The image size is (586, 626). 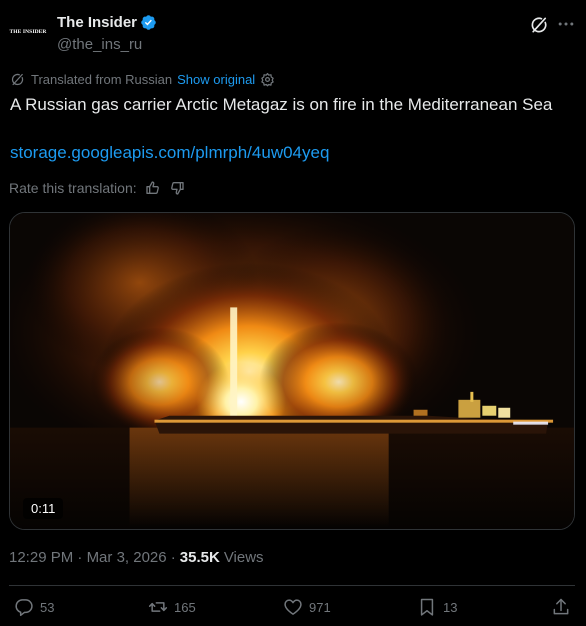 What do you see at coordinates (292, 585) in the screenshot?
I see `divider` at bounding box center [292, 585].